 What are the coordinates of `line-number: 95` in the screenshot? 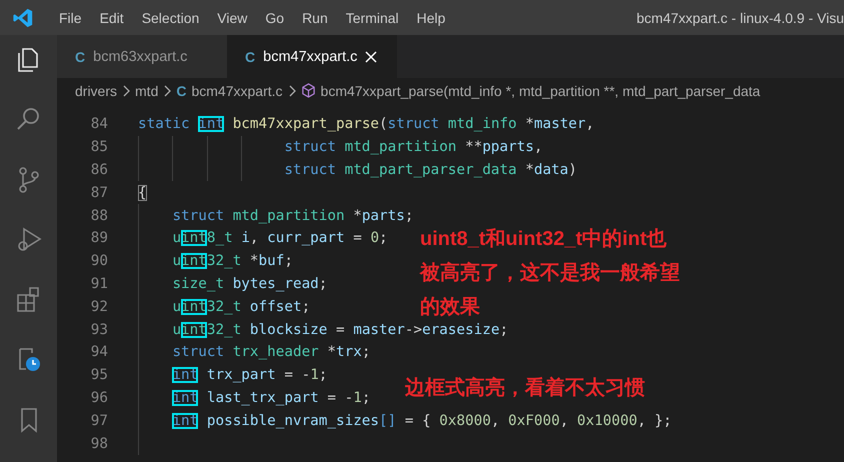 It's located at (99, 375).